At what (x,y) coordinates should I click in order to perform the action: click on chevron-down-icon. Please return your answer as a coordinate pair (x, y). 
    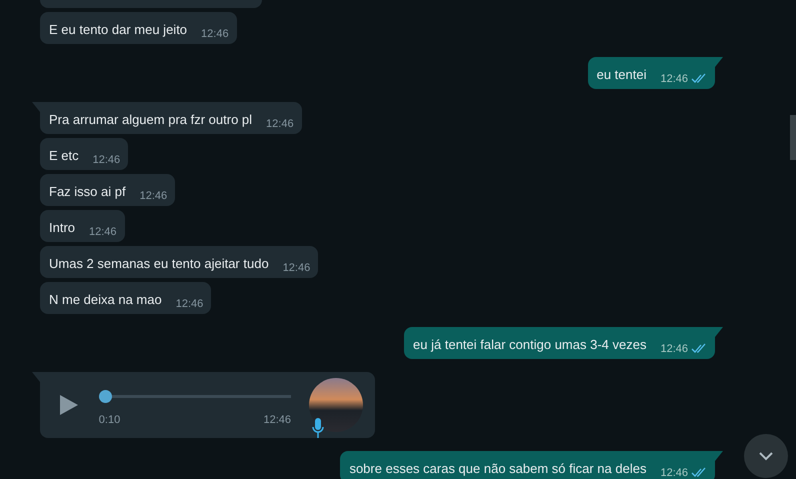
    Looking at the image, I should click on (766, 456).